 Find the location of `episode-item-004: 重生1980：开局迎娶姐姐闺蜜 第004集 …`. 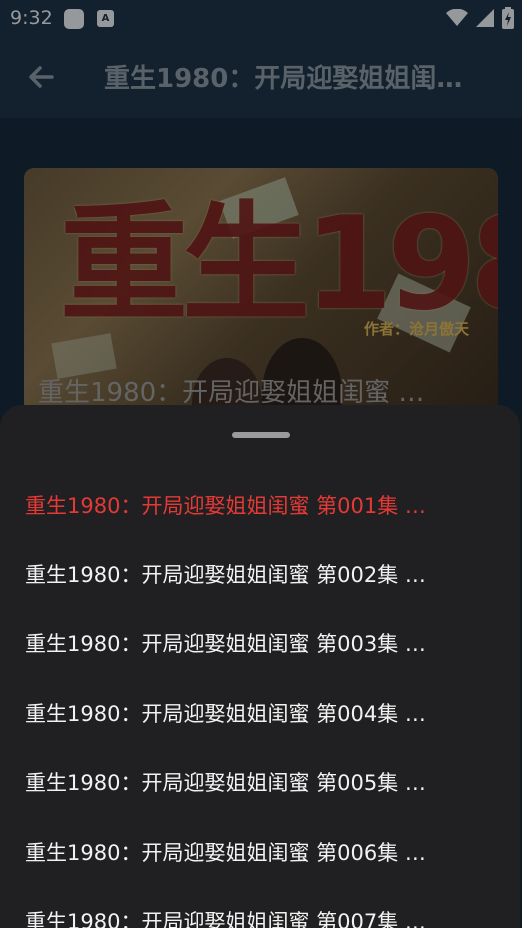

episode-item-004: 重生1980：开局迎娶姐姐闺蜜 第004集 … is located at coordinates (255, 714).